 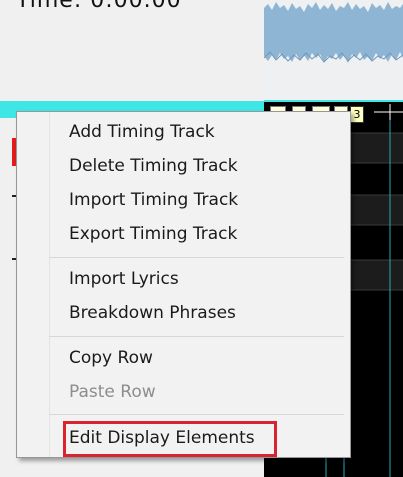 What do you see at coordinates (333, 32) in the screenshot?
I see `waveform-graphic` at bounding box center [333, 32].